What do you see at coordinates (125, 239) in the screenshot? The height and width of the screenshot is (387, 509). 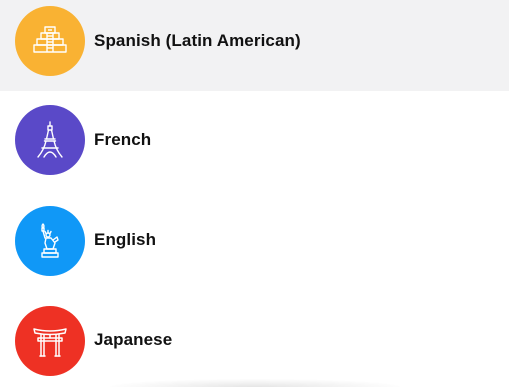 I see `language-label-english: English` at bounding box center [125, 239].